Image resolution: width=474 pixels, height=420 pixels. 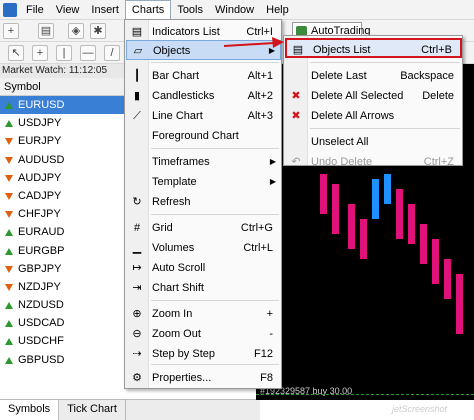 I want to click on vertical-line-icon: |, so click(x=64, y=53).